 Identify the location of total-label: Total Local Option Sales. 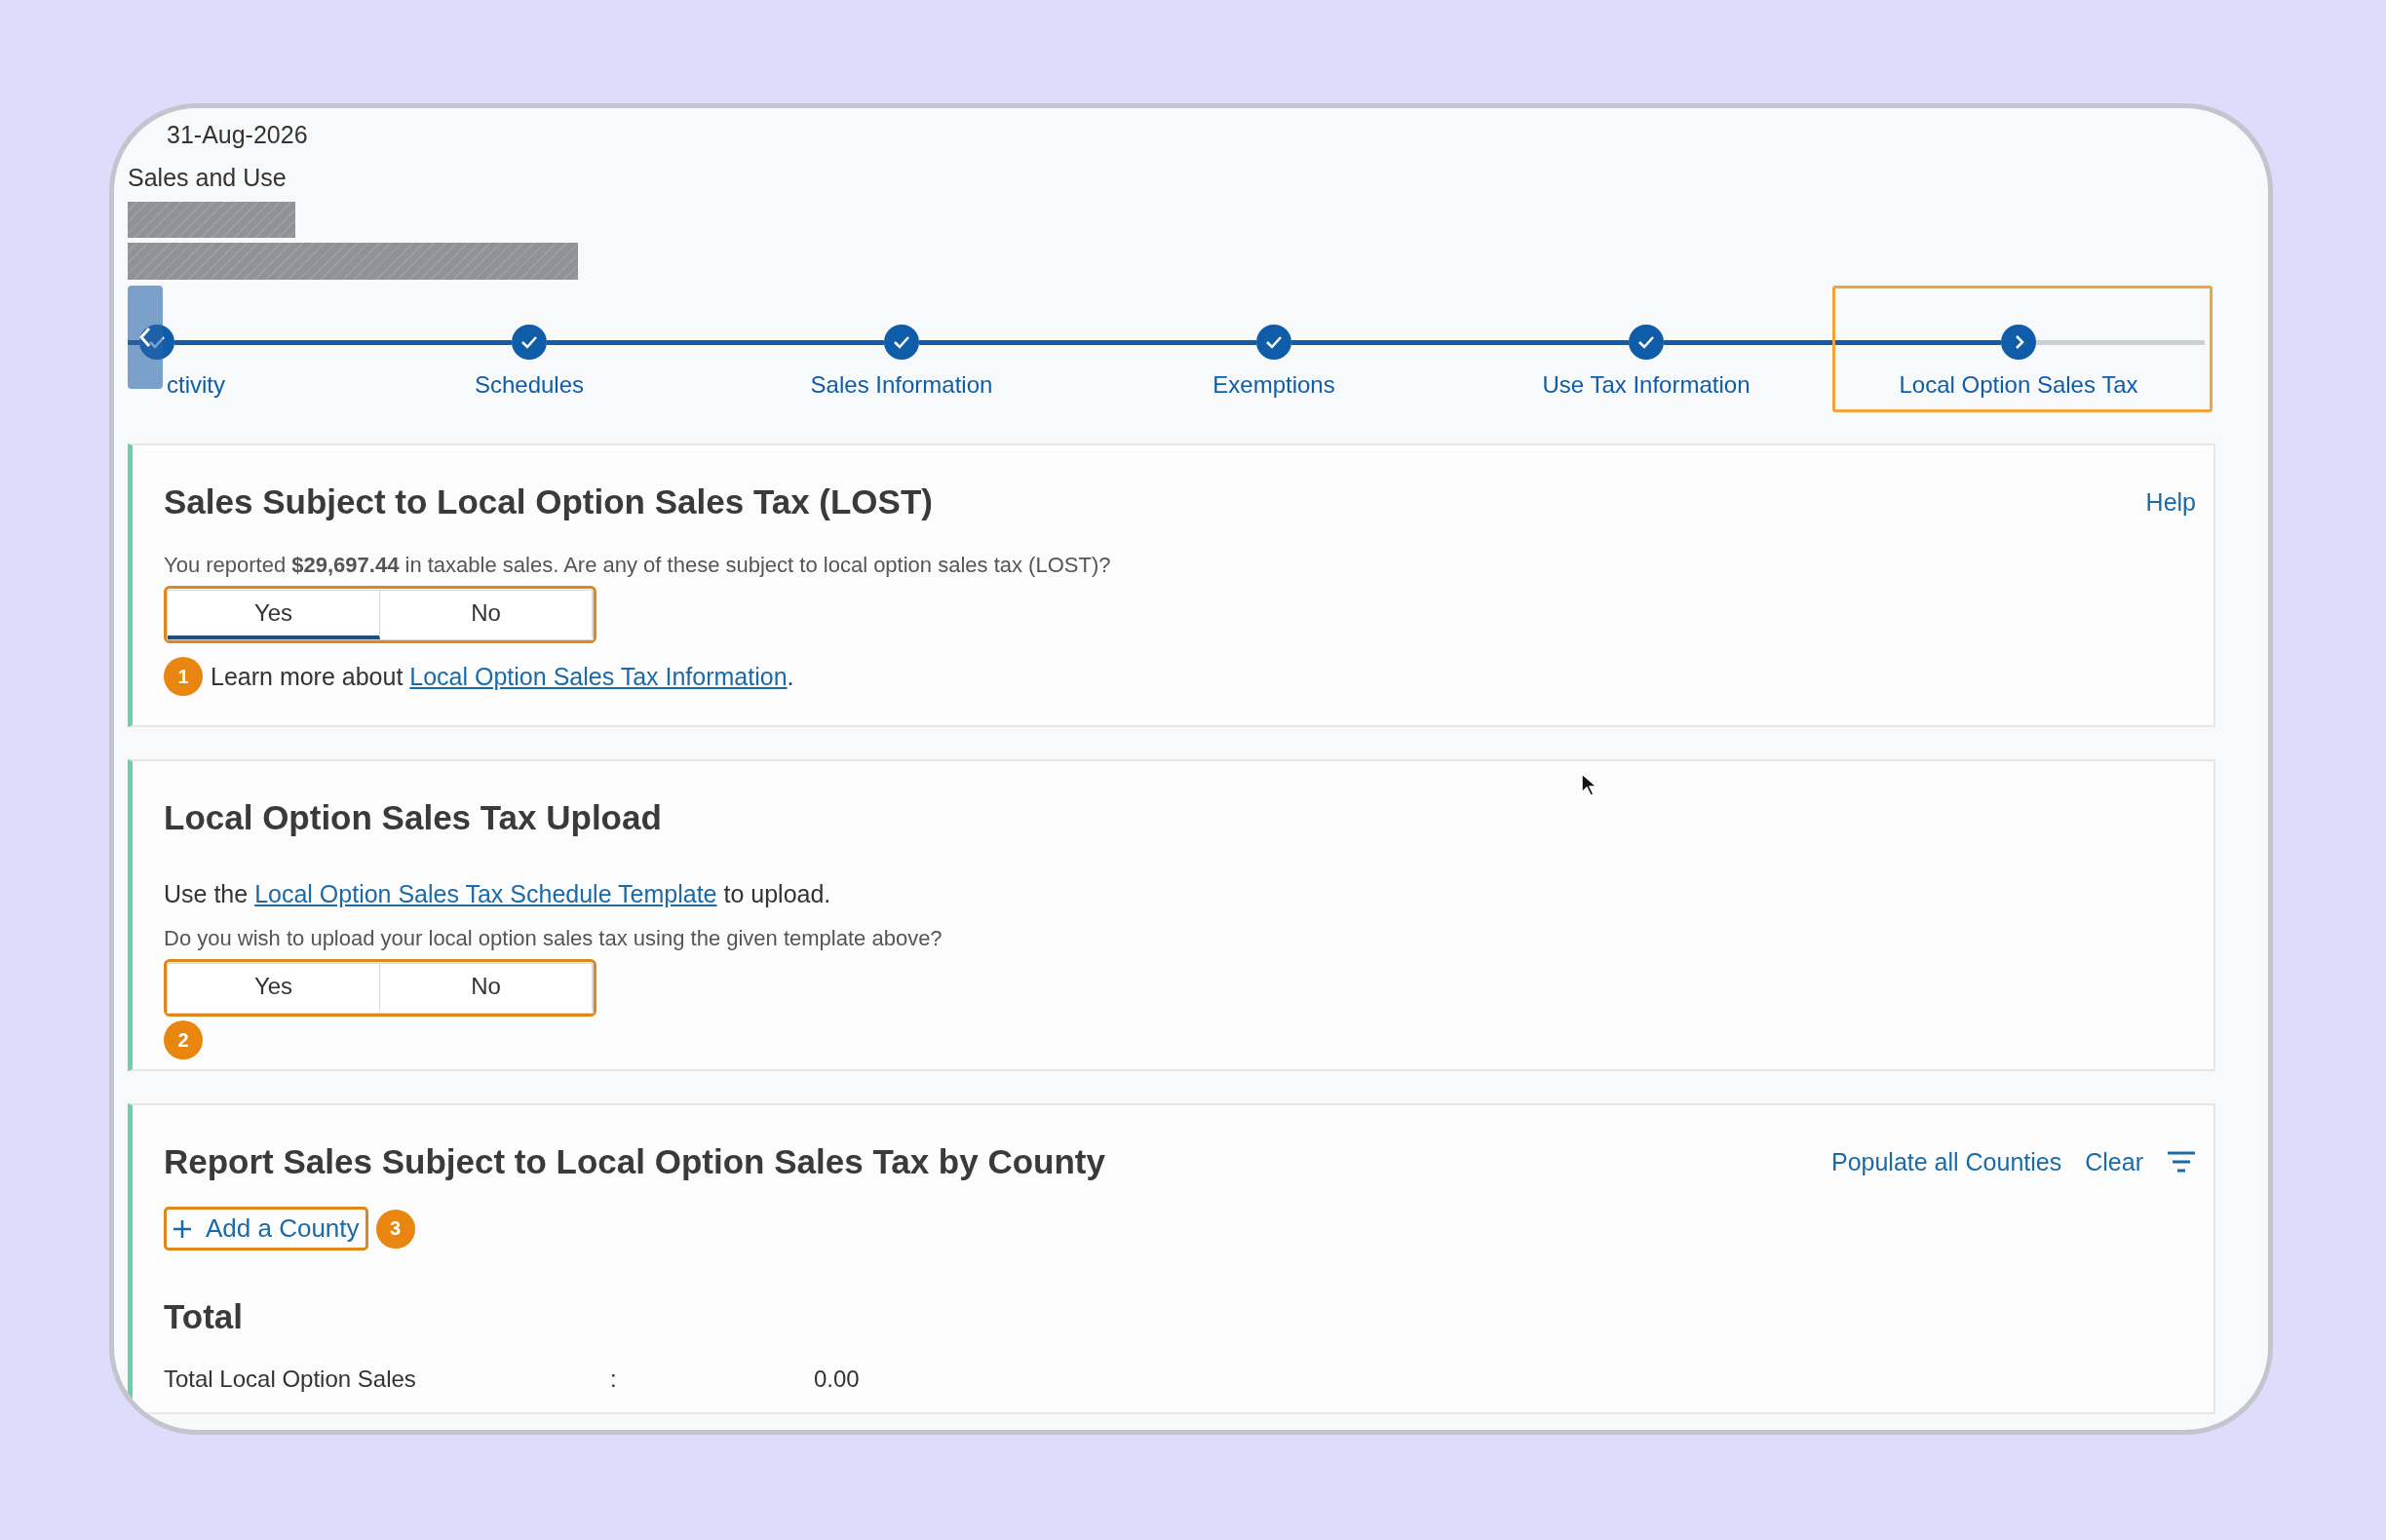
(290, 1379).